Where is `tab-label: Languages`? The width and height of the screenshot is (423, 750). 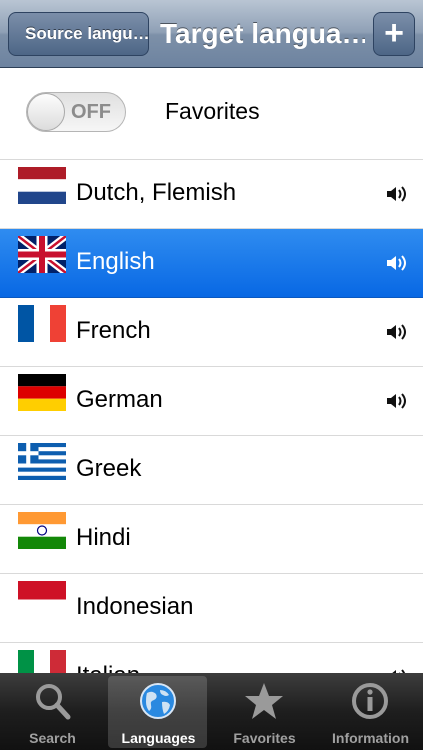 tab-label: Languages is located at coordinates (158, 738).